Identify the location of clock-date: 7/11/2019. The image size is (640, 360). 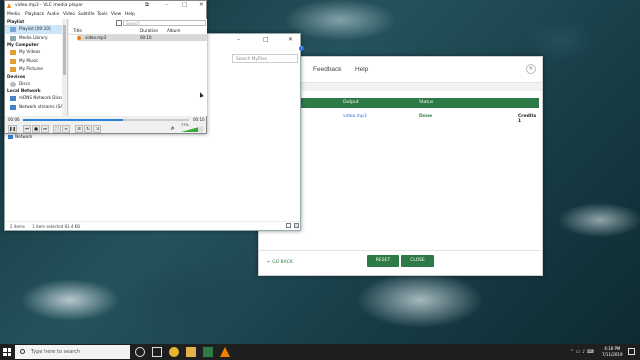
(612, 354).